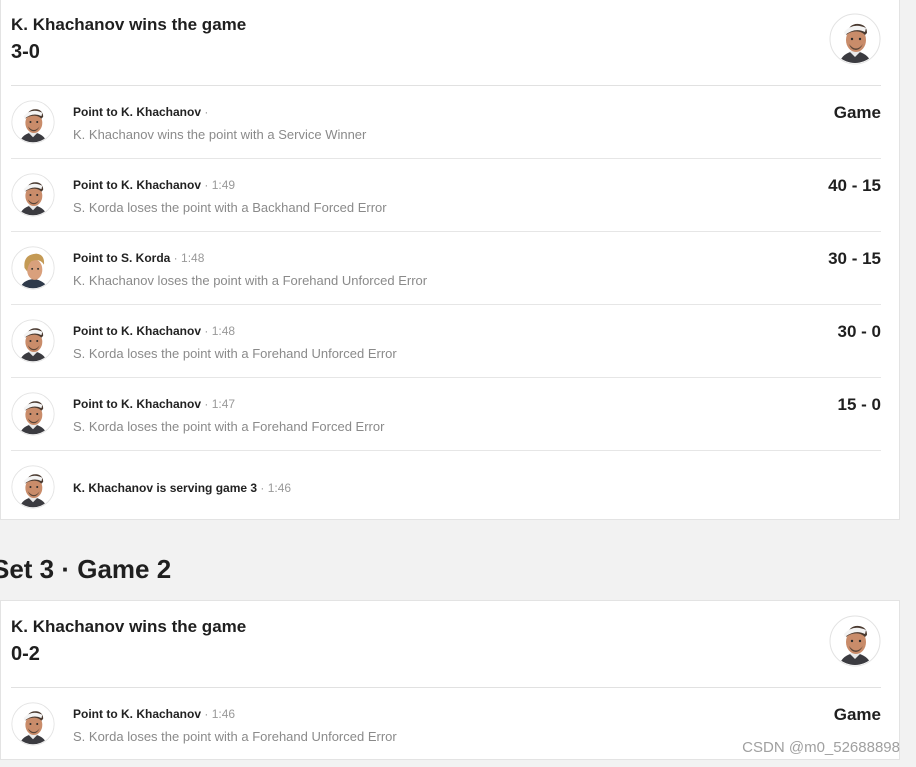 The image size is (916, 767). I want to click on set-game-heading: Set 3 · Game 2, so click(86, 569).